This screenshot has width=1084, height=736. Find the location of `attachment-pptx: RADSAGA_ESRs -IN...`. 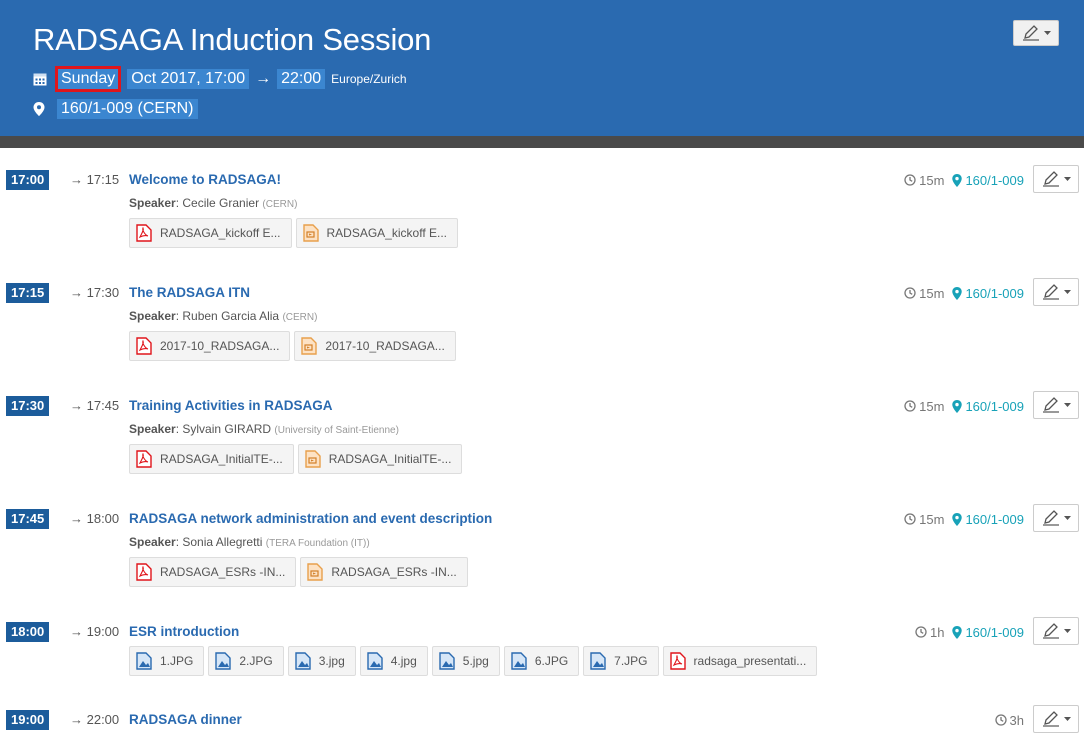

attachment-pptx: RADSAGA_ESRs -IN... is located at coordinates (384, 572).